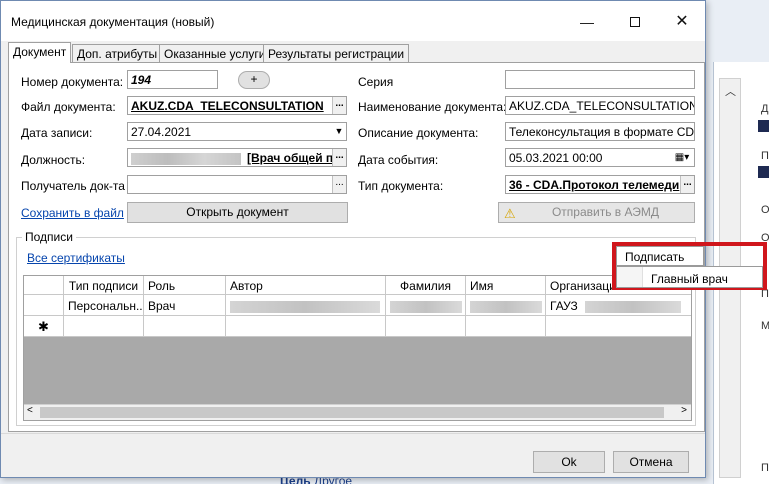  What do you see at coordinates (44, 285) in the screenshot?
I see `grid-row-selector-header` at bounding box center [44, 285].